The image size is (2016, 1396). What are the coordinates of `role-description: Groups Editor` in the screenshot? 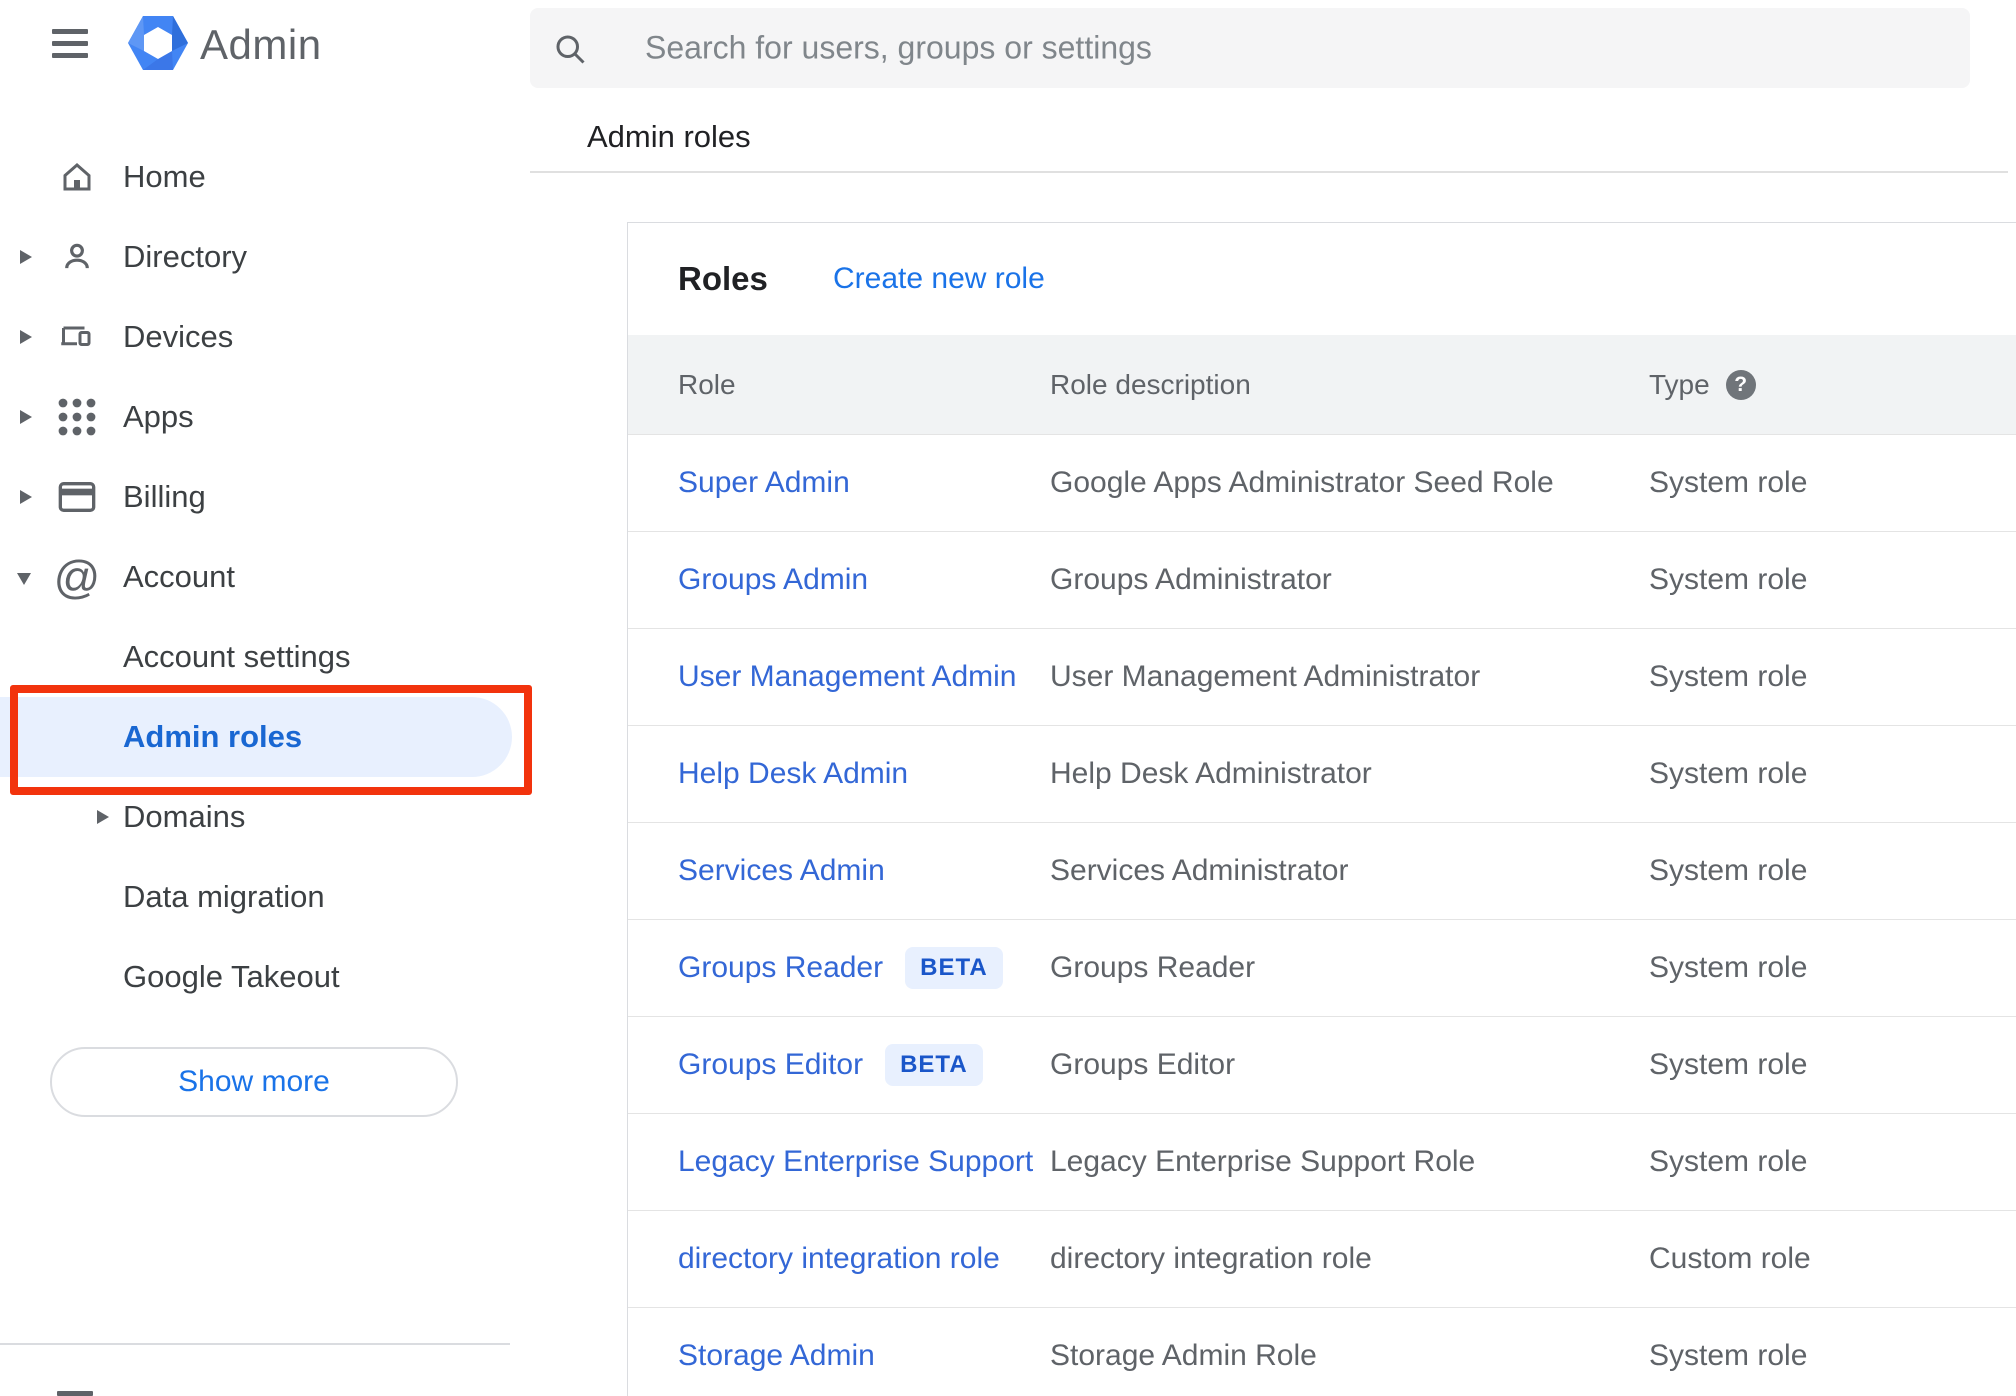 It's located at (1143, 1064).